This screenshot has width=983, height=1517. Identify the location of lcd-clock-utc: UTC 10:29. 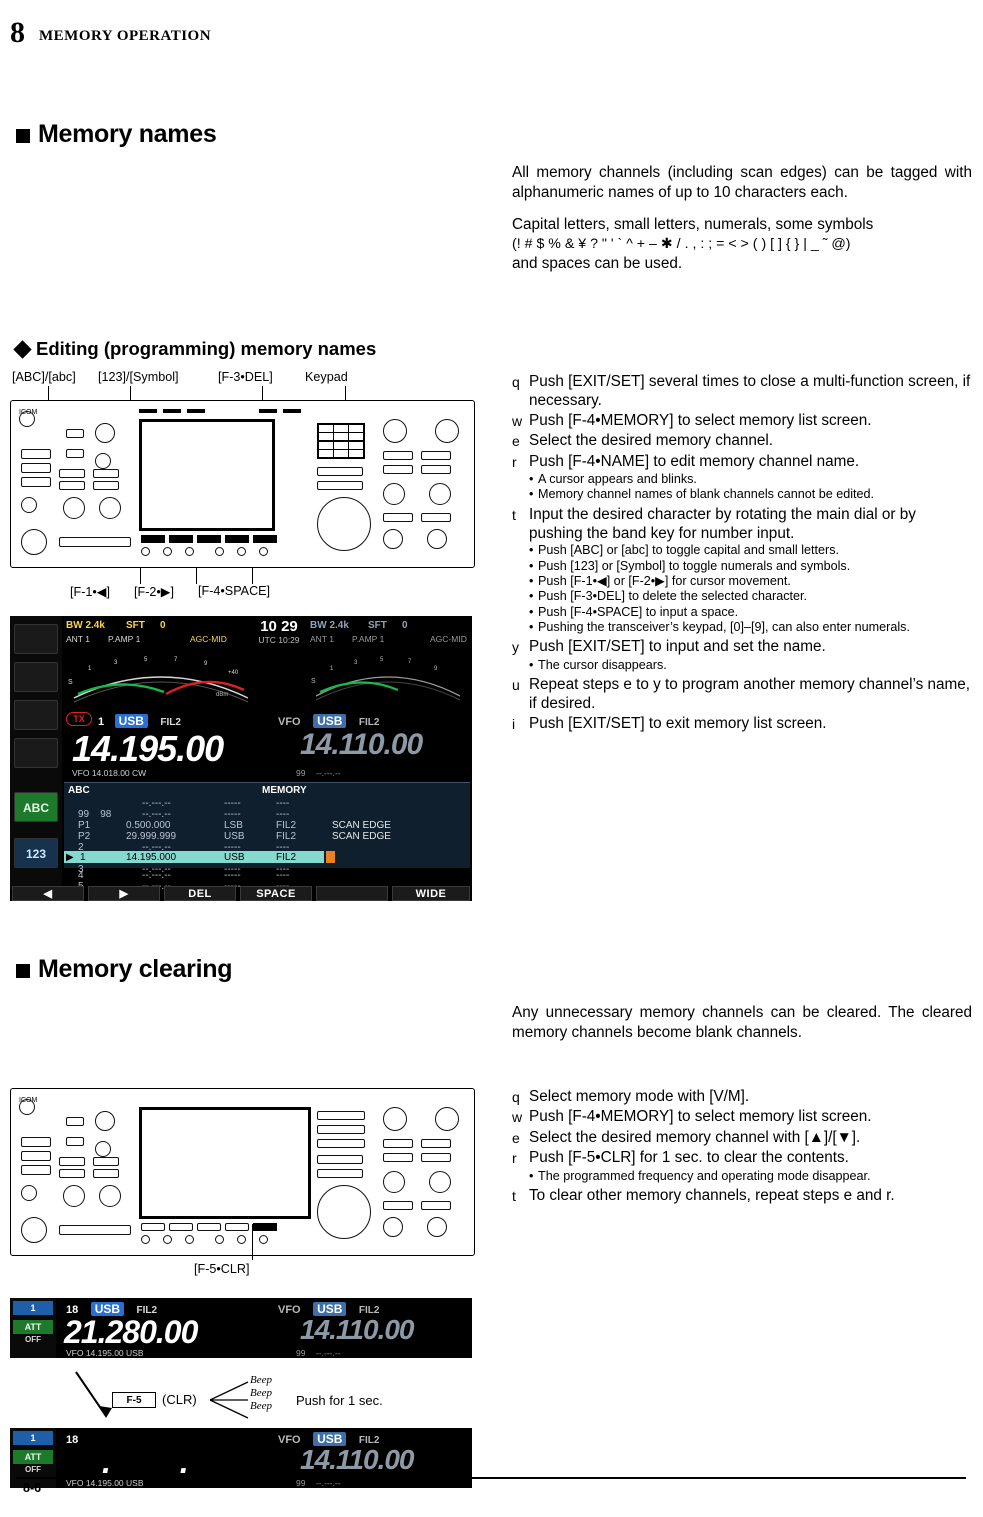
(279, 640).